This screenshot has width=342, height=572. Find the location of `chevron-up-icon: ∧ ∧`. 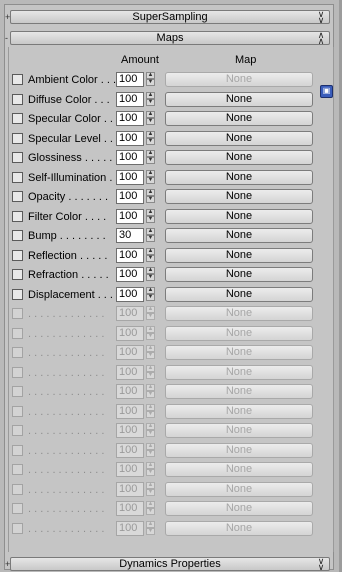

chevron-up-icon: ∧ ∧ is located at coordinates (321, 38).